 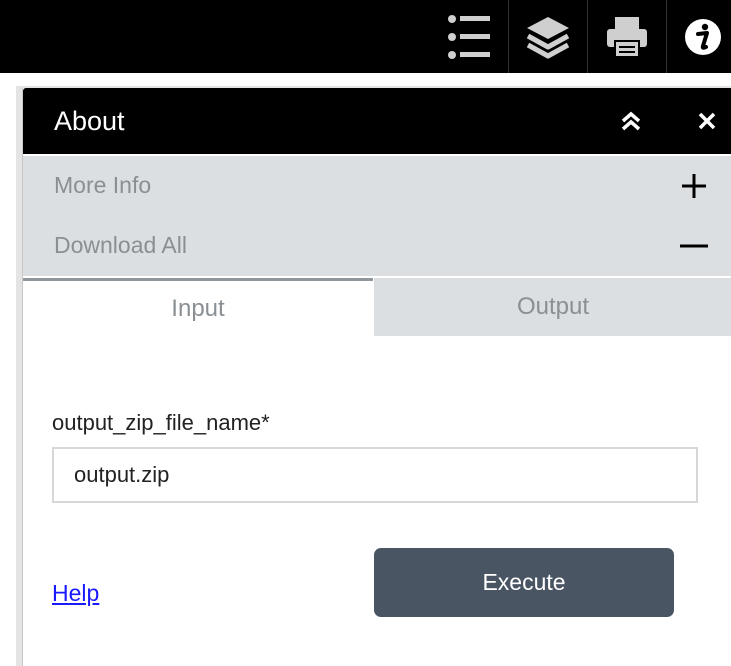 I want to click on info-icon, so click(x=703, y=36).